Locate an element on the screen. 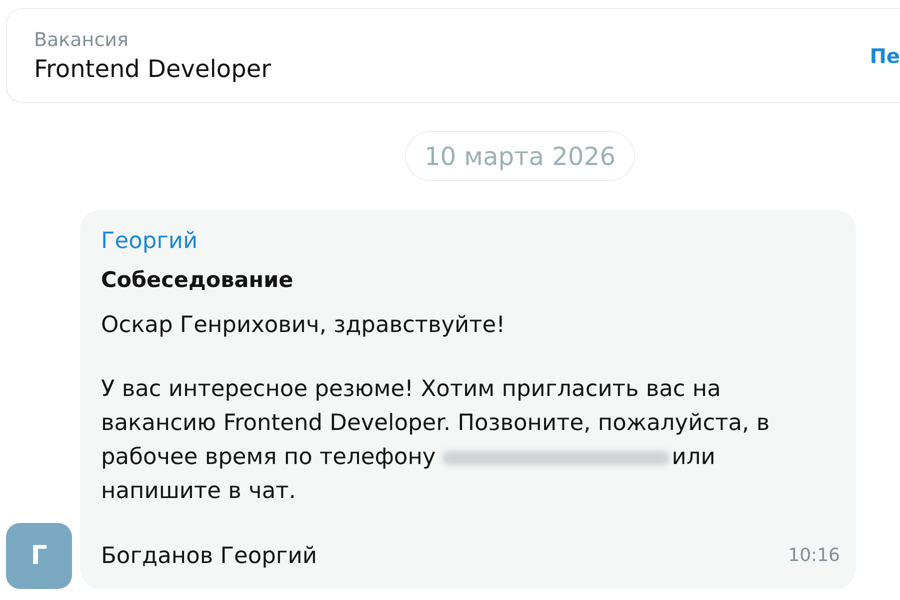 Image resolution: width=900 pixels, height=600 pixels. avatar: Г is located at coordinates (39, 556).